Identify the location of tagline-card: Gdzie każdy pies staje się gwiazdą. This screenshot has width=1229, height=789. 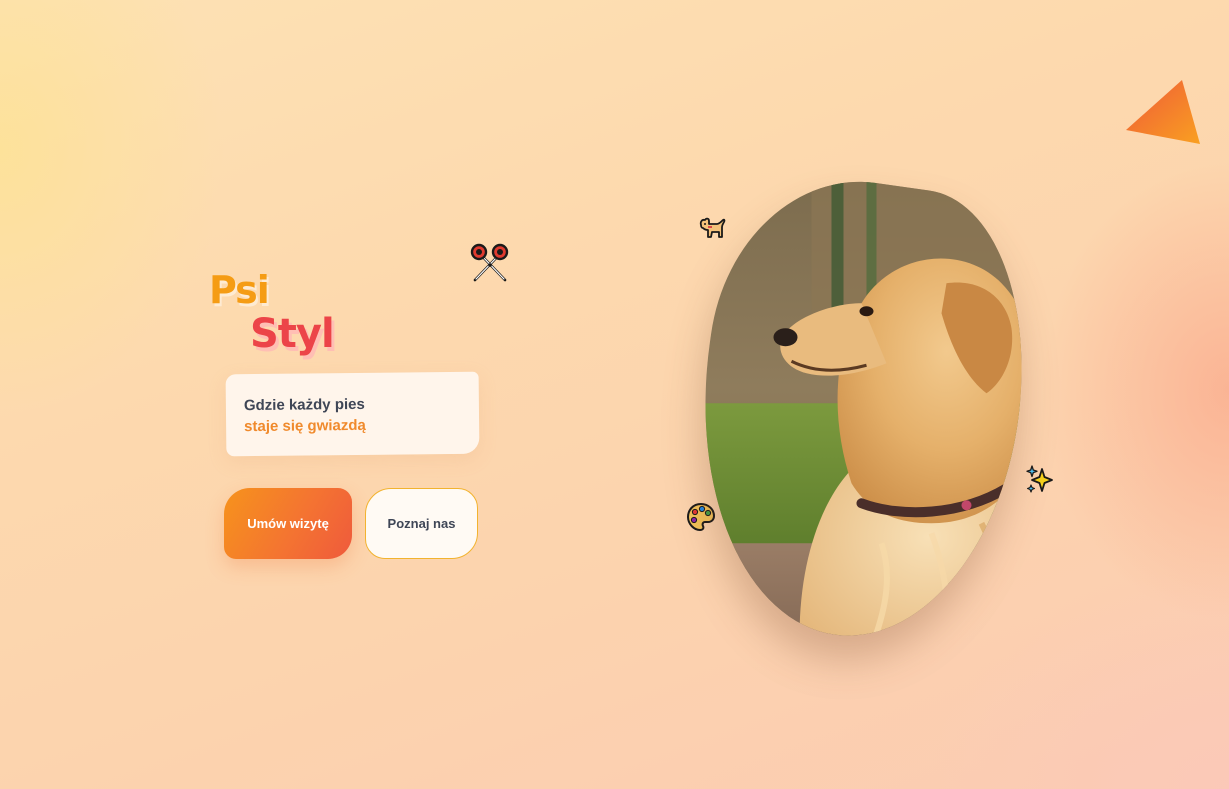
(352, 414).